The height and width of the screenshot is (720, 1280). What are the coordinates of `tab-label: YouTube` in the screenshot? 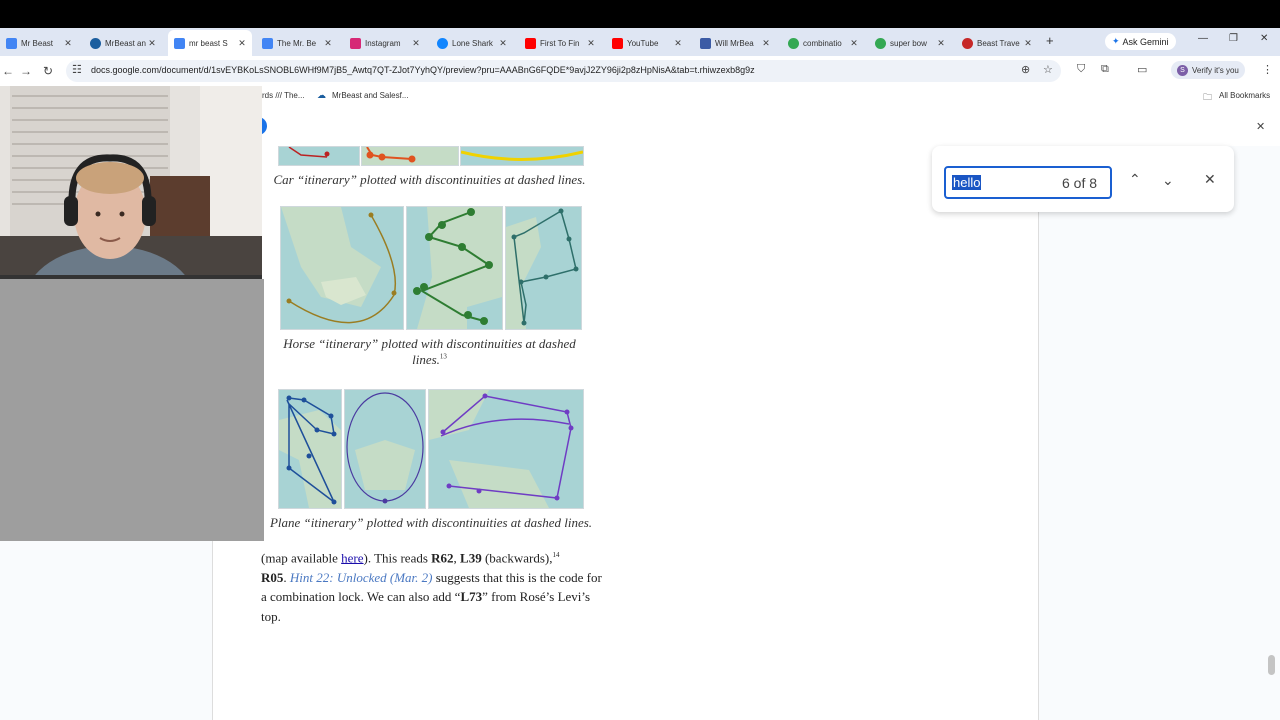 It's located at (643, 43).